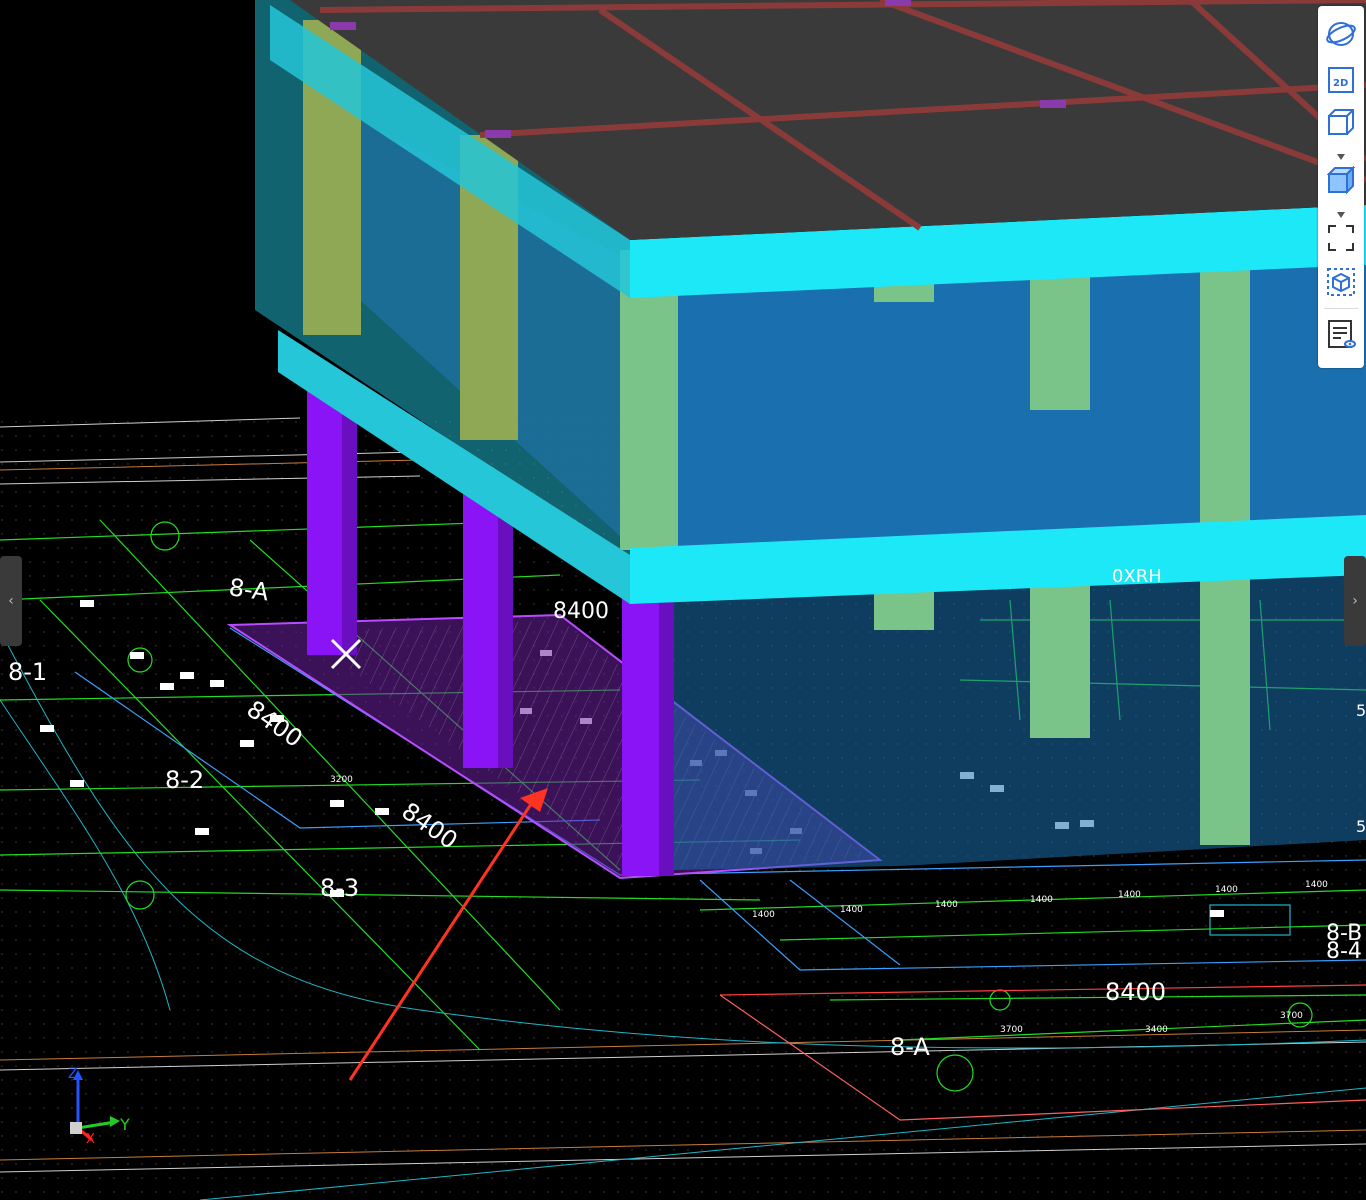  I want to click on y-axis-label: Y, so click(124, 1124).